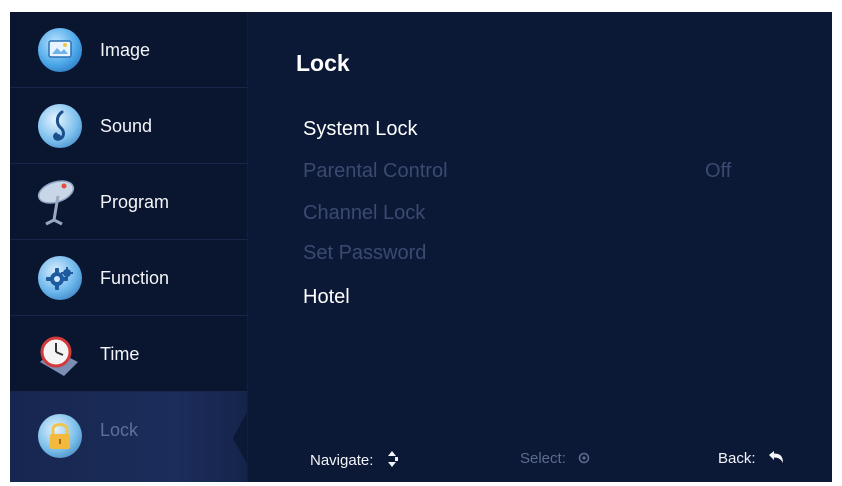  What do you see at coordinates (323, 63) in the screenshot?
I see `page-title: Lock` at bounding box center [323, 63].